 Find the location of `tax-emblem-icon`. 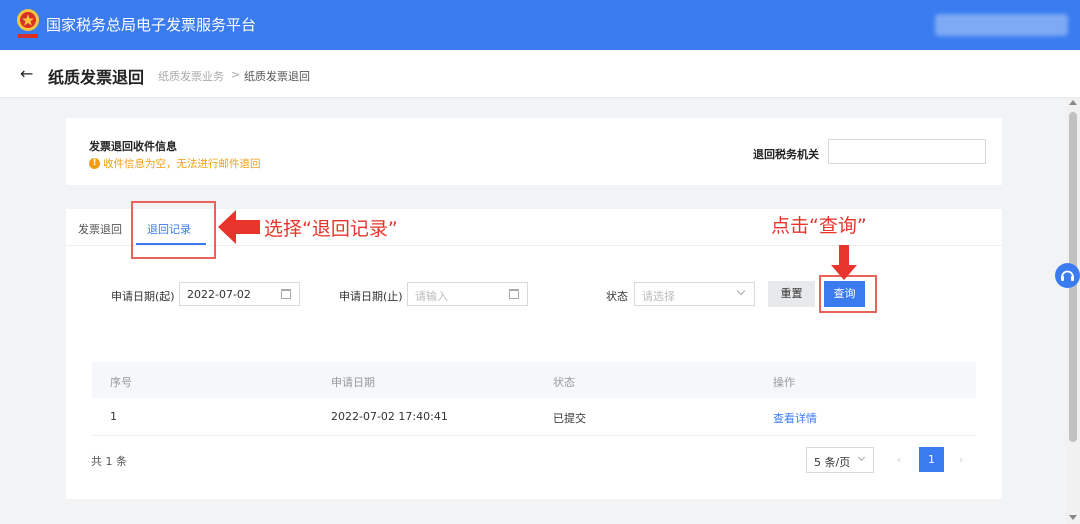

tax-emblem-icon is located at coordinates (28, 23).